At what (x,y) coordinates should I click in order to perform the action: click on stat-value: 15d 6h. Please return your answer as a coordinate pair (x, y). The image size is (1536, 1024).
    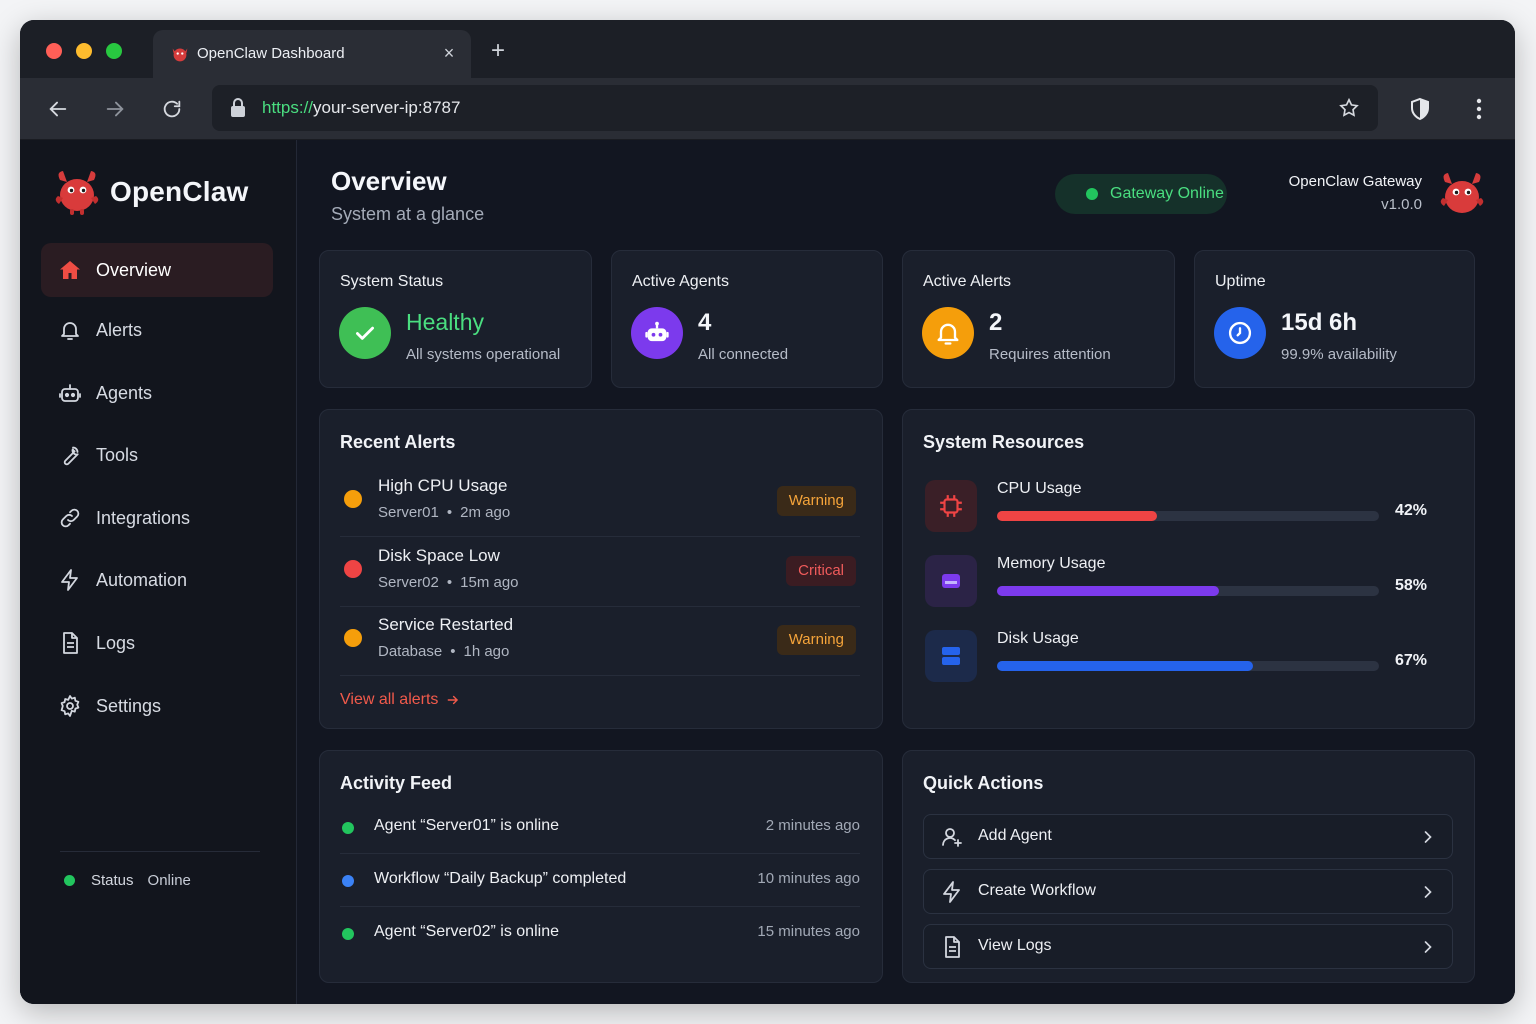
    Looking at the image, I should click on (1319, 322).